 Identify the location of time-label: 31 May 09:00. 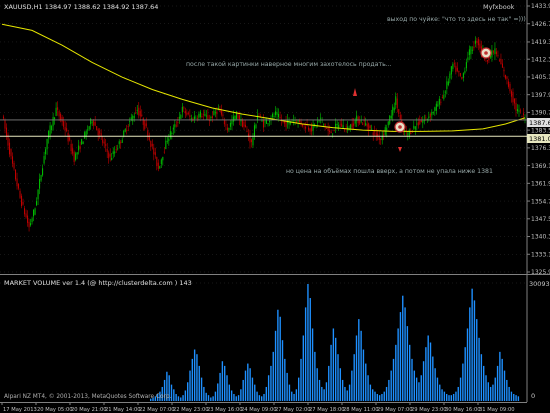
(497, 410).